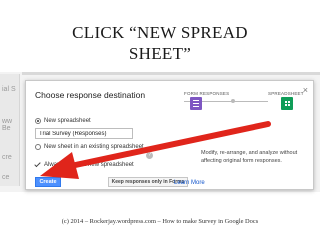  I want to click on flow-sheet-label: SPREADSHEET, so click(286, 93).